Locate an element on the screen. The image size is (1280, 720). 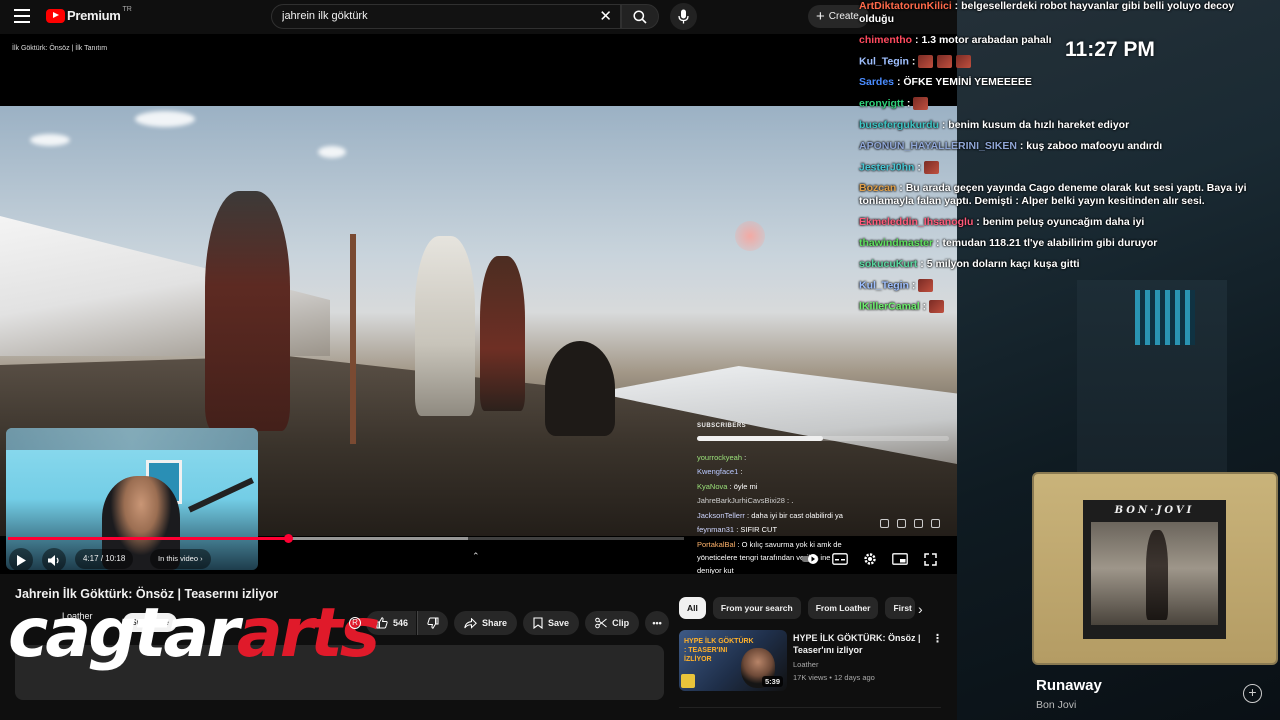
clear-search-icon: ✕ is located at coordinates (605, 16).